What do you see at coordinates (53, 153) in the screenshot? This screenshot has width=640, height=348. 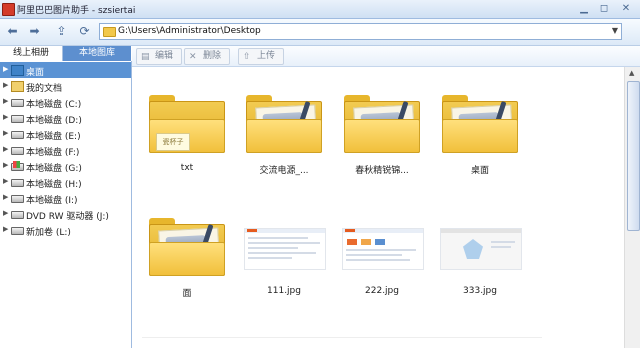 I see `tree-item-label: 本地磁盘 (F:)` at bounding box center [53, 153].